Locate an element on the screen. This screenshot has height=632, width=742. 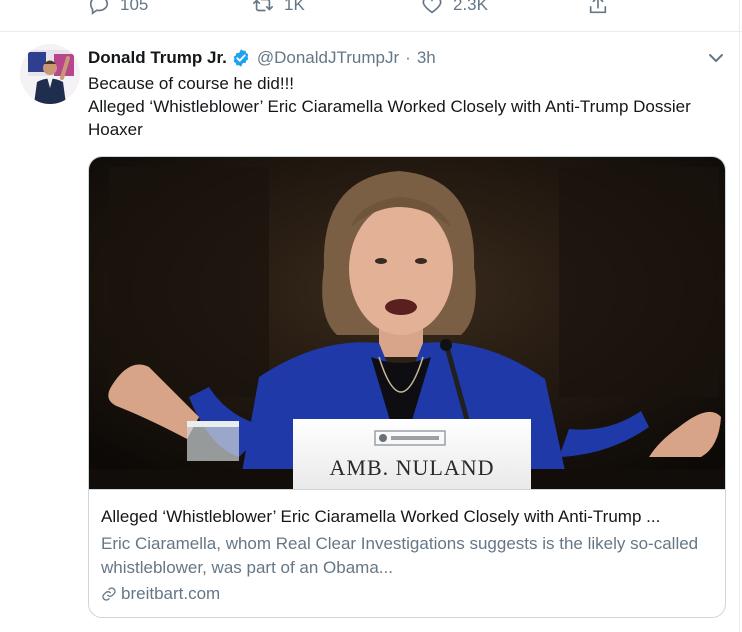
like-count: 2.3K is located at coordinates (470, 7).